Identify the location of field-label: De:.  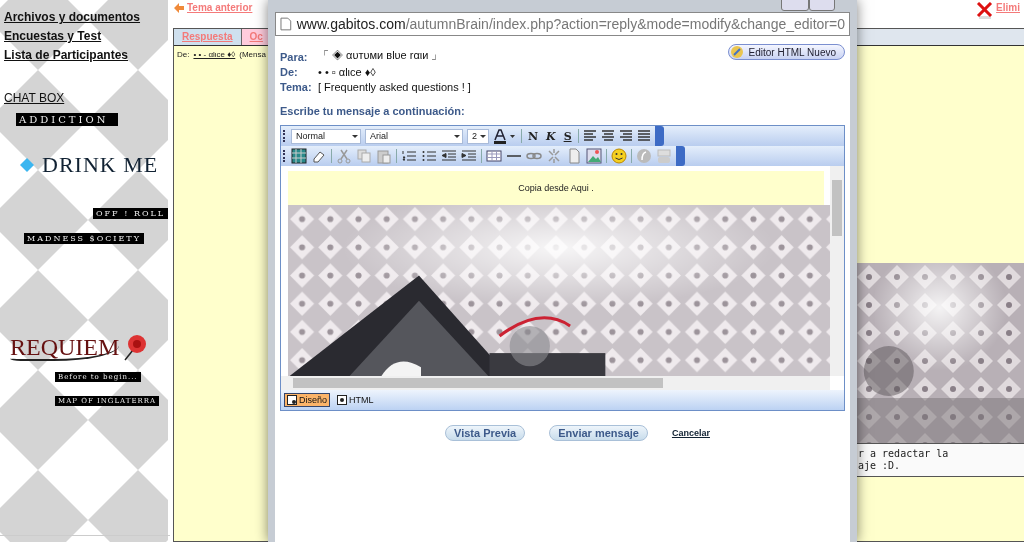
(289, 72).